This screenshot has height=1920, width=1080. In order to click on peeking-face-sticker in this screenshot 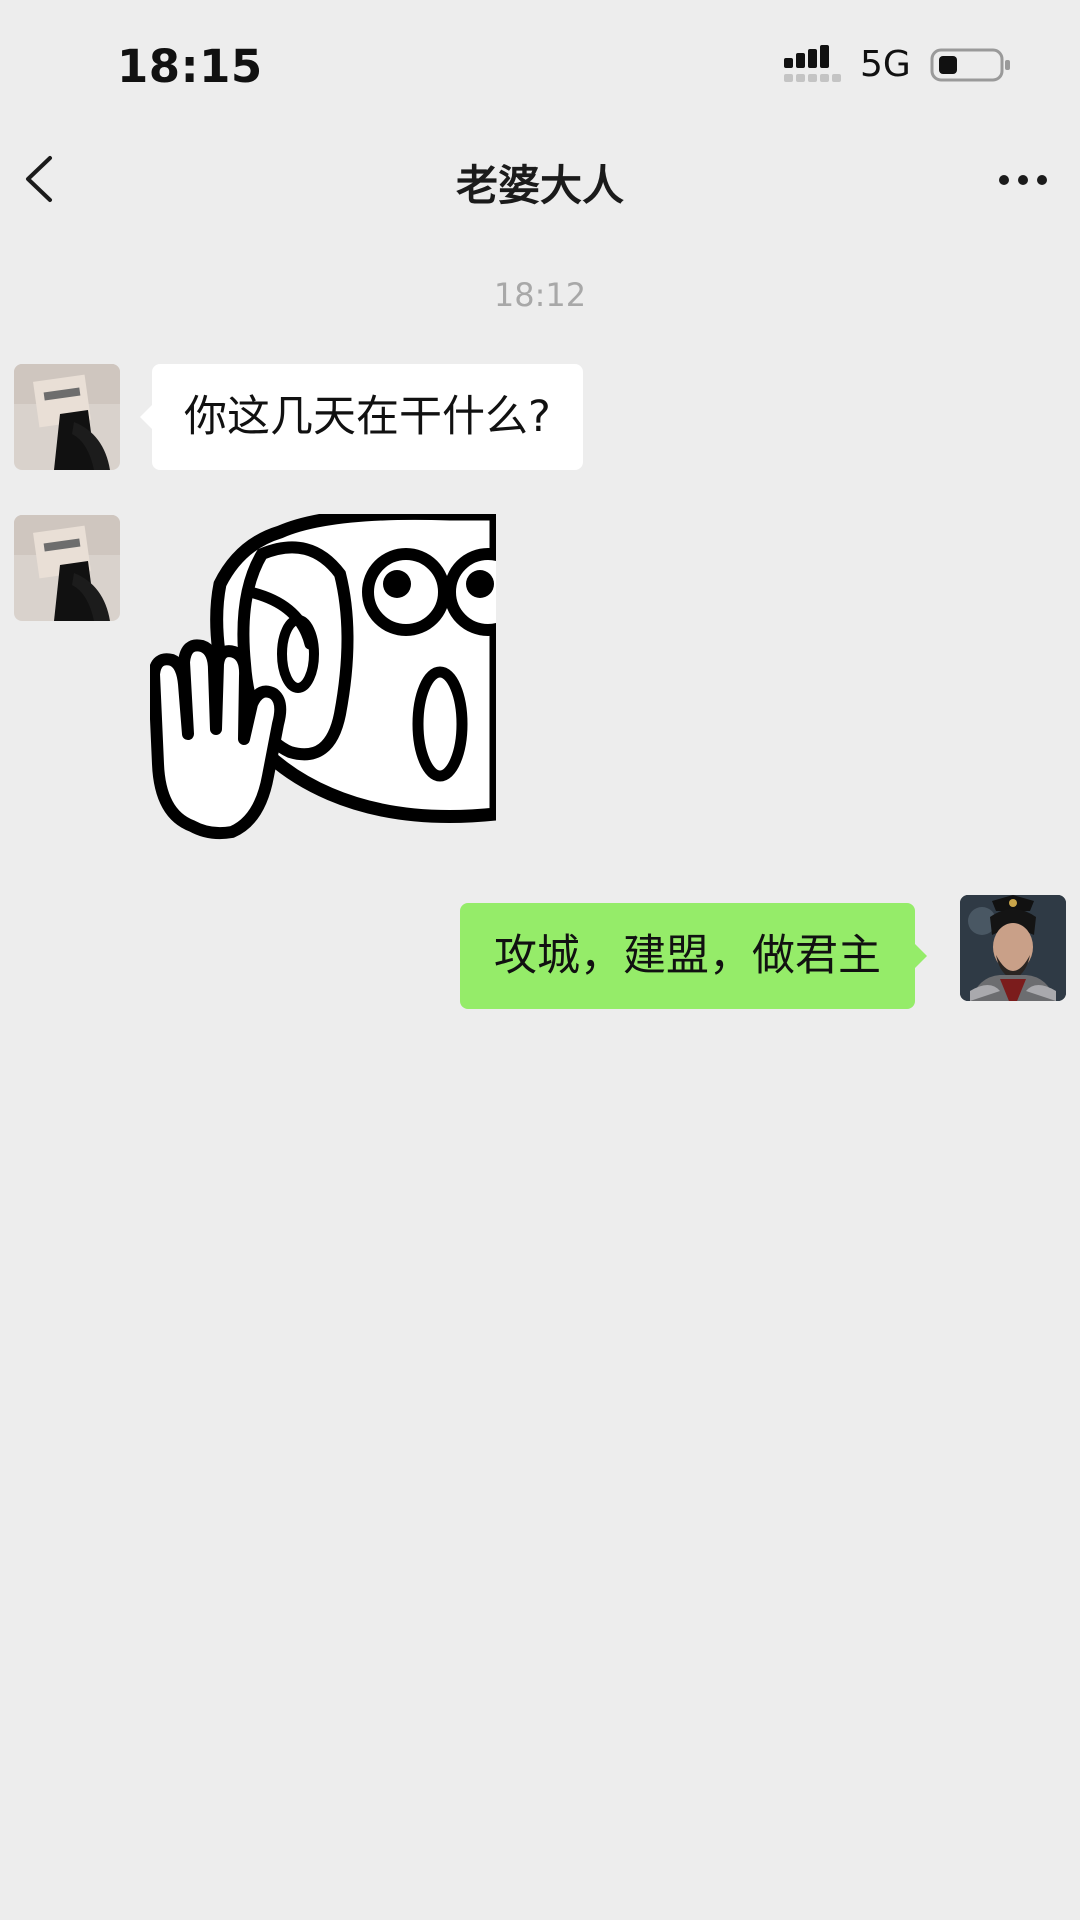, I will do `click(323, 679)`.